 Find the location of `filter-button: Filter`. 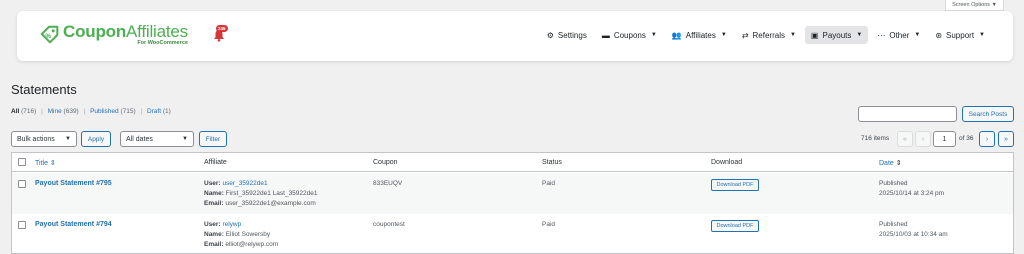

filter-button: Filter is located at coordinates (213, 139).